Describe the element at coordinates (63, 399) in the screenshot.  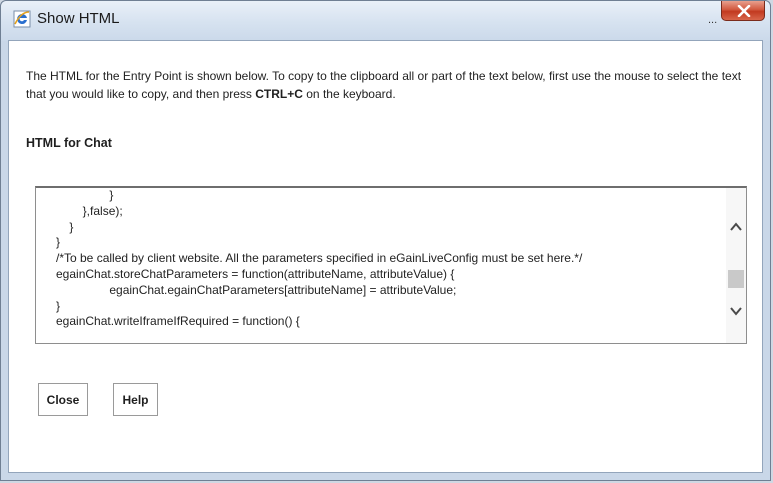
I see `close-button: Close` at that location.